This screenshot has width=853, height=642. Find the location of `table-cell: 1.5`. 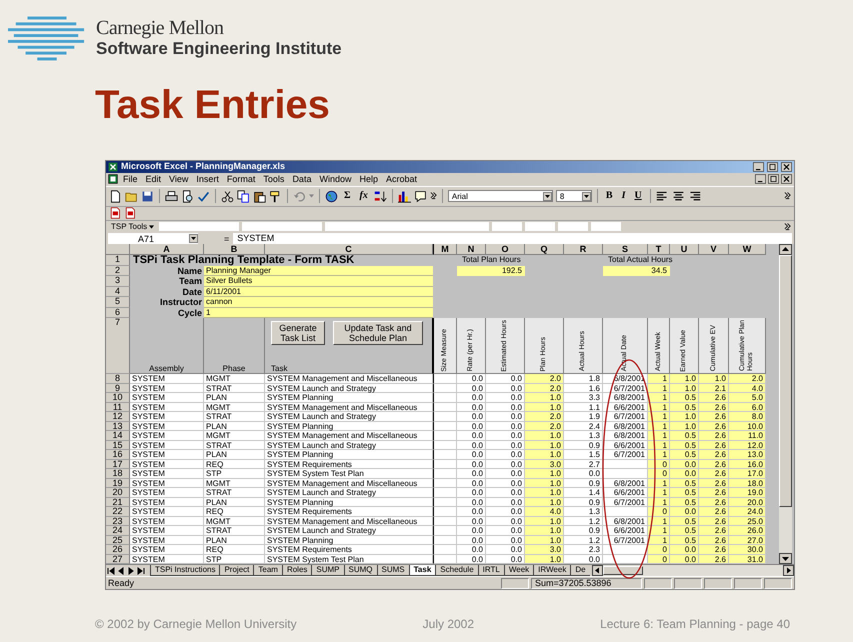

table-cell: 1.5 is located at coordinates (583, 455).